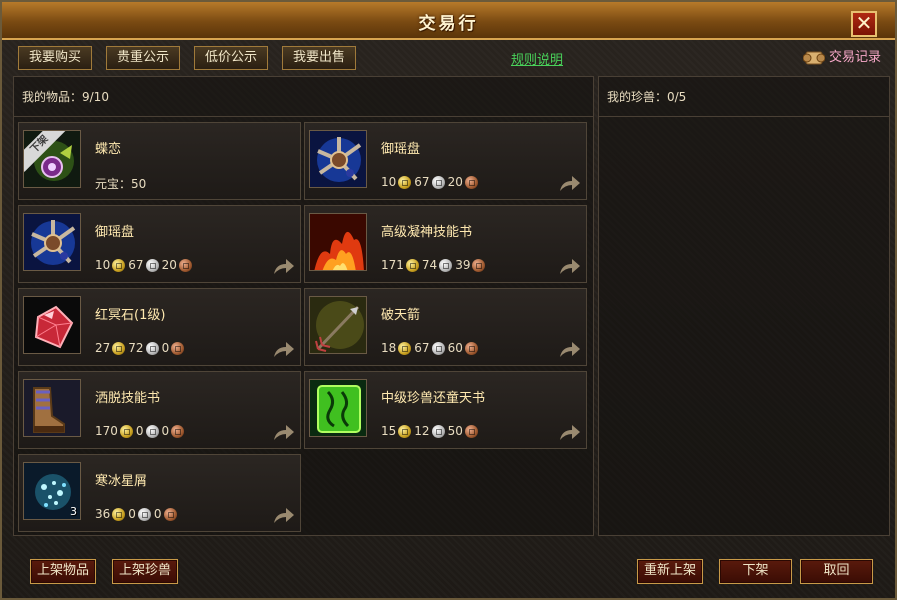 The width and height of the screenshot is (897, 600). What do you see at coordinates (430, 431) in the screenshot?
I see `item-price: 15 12 50` at bounding box center [430, 431].